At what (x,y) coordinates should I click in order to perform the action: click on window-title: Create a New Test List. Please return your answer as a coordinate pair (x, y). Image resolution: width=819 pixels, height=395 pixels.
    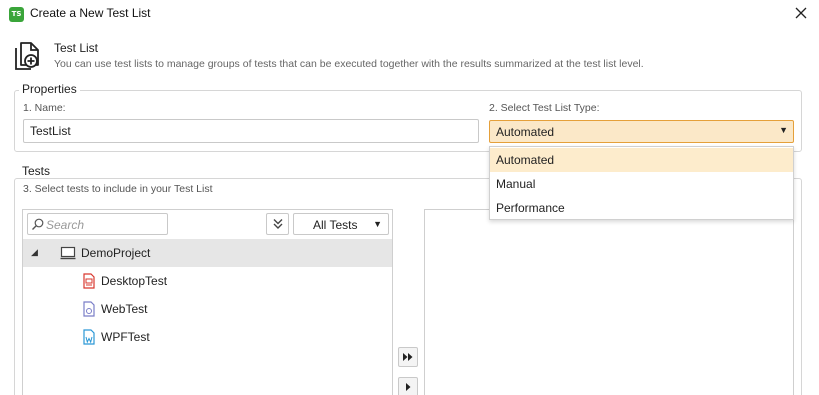
    Looking at the image, I should click on (90, 13).